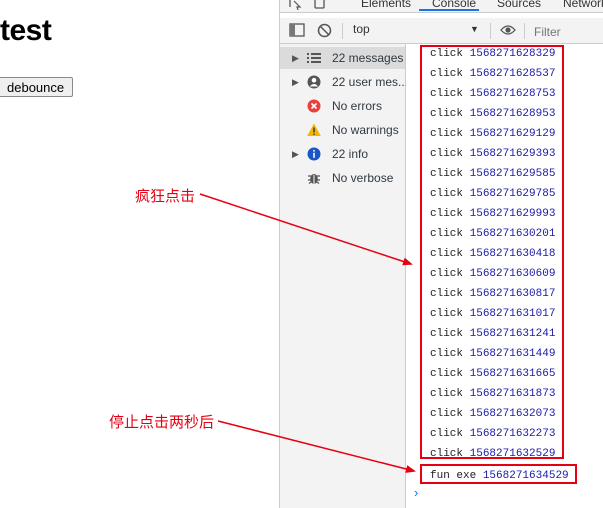 This screenshot has width=603, height=508. Describe the element at coordinates (314, 58) in the screenshot. I see `list-icon` at that location.